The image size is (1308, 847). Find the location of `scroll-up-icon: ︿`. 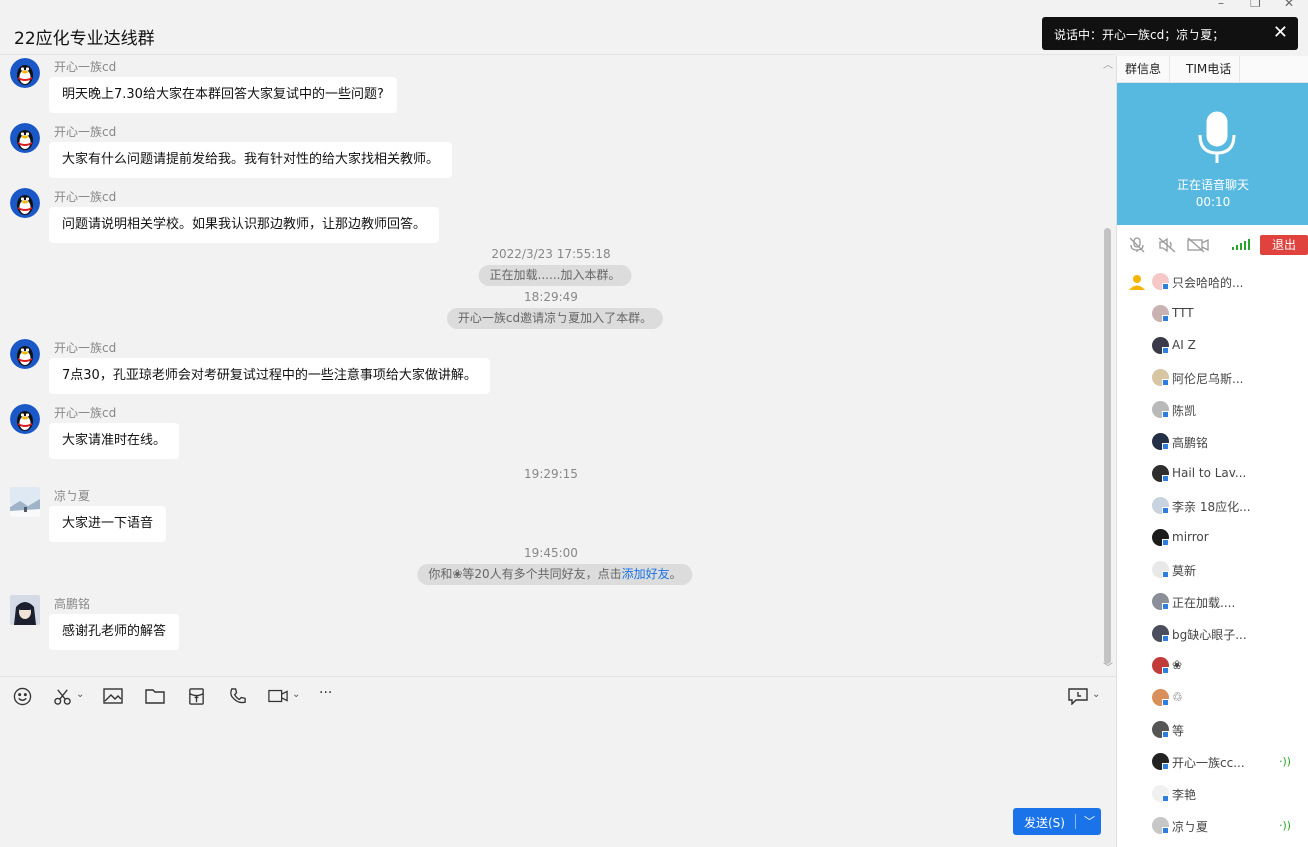

scroll-up-icon: ︿ is located at coordinates (1108, 63).